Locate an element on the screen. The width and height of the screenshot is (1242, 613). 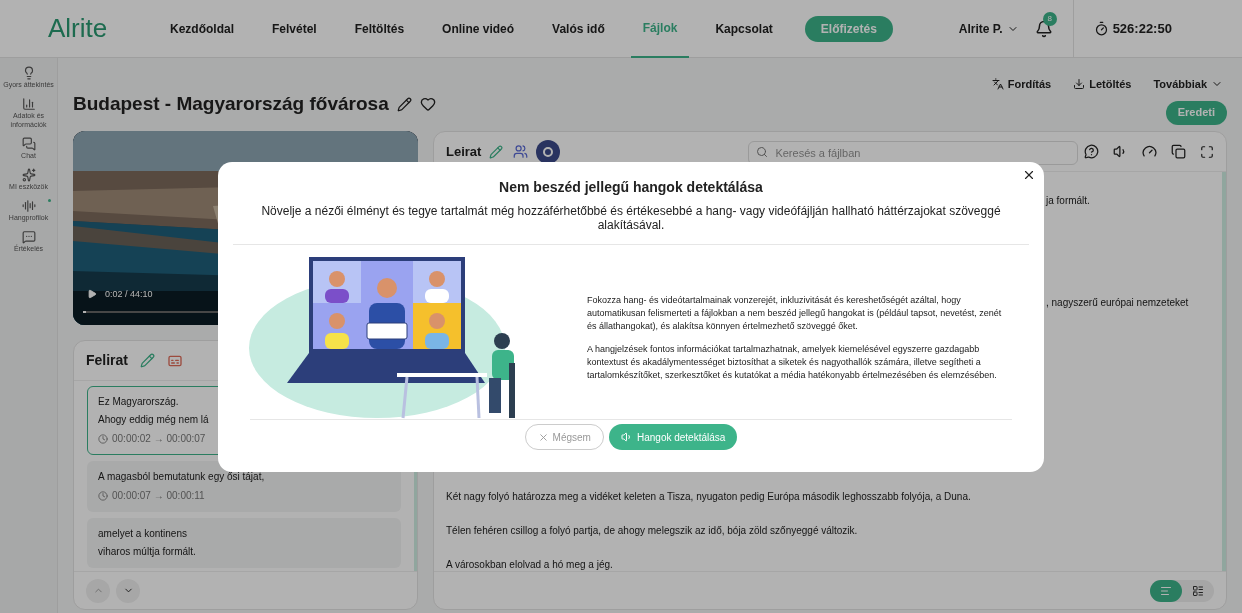
modal-subtitle: Növelje a nézői élményt és tegye tartalmát még hozzáférhetőbbé és értékesebbé a hang- vagy videófájlján hallható háttérzajokat szöveggé alakításával. is located at coordinates (631, 218).